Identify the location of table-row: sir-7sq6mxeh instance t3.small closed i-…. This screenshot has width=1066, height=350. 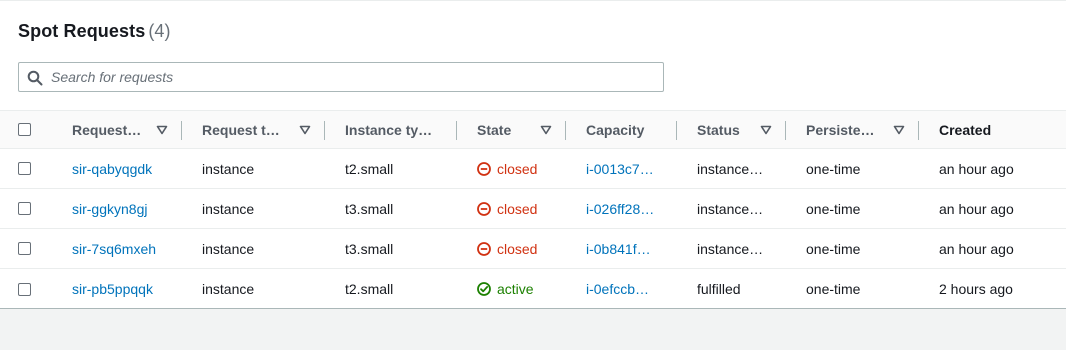
(533, 249).